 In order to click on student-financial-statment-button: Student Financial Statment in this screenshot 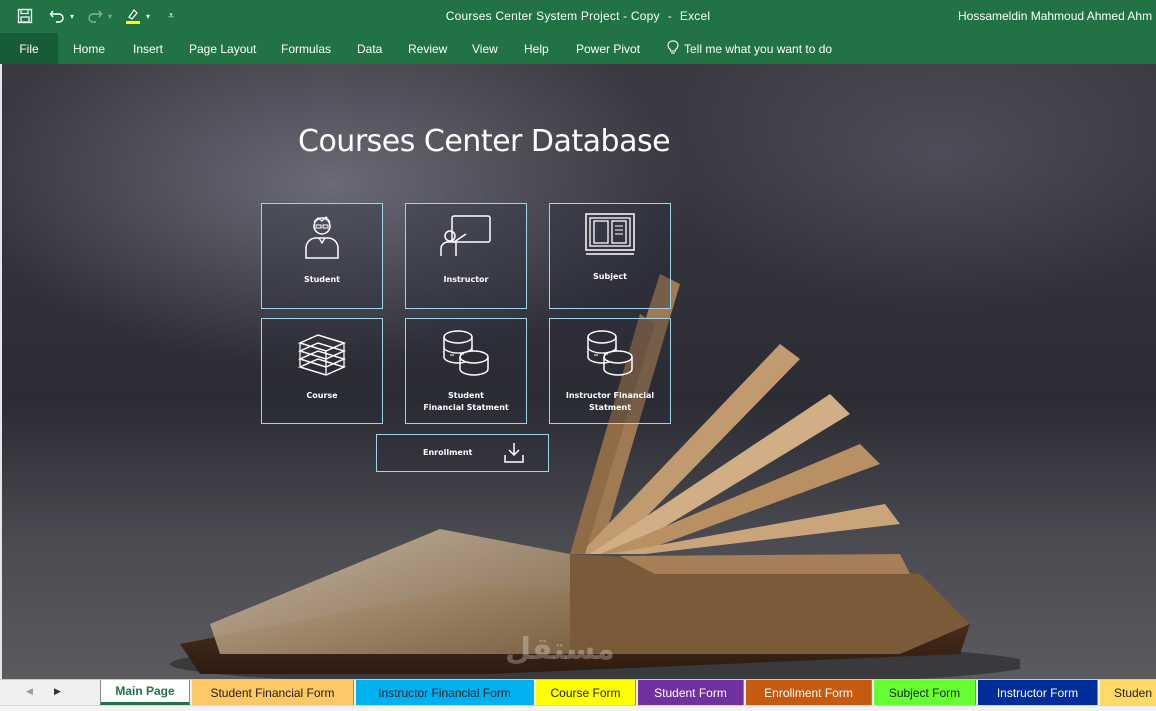, I will do `click(466, 371)`.